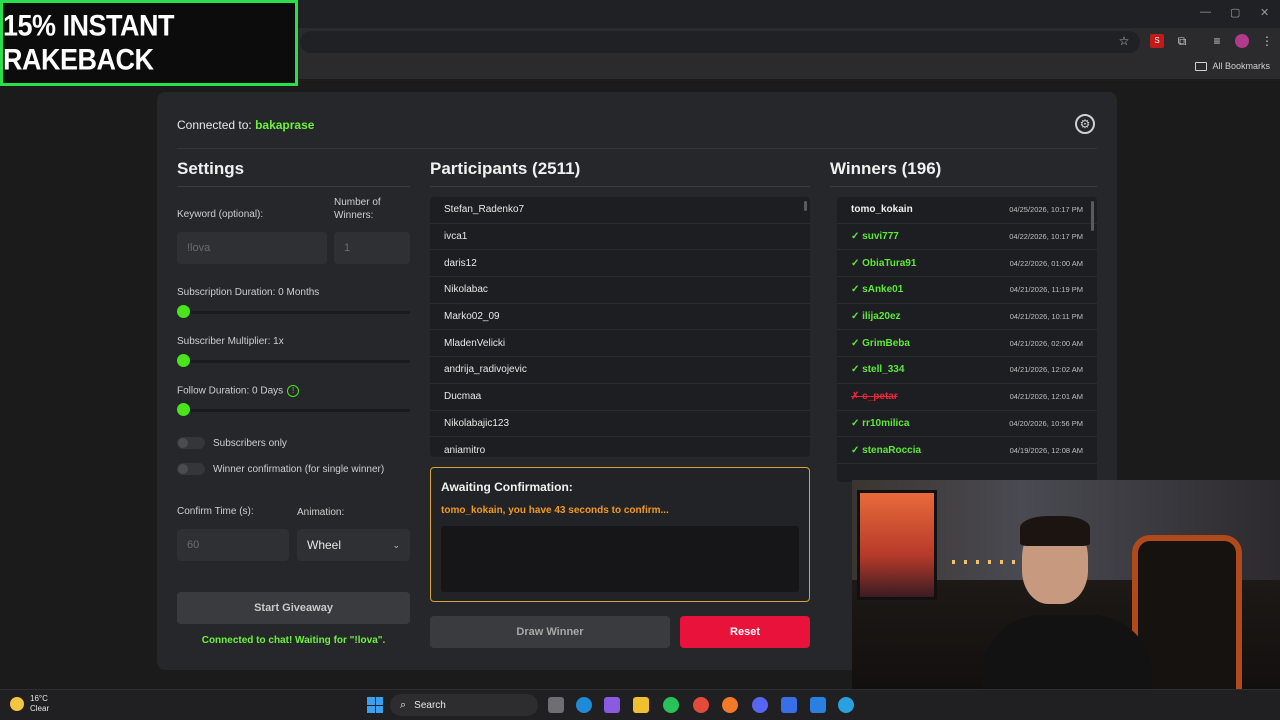 The height and width of the screenshot is (720, 1280). I want to click on extensions-puzzle-icon: ⧉, so click(1182, 41).